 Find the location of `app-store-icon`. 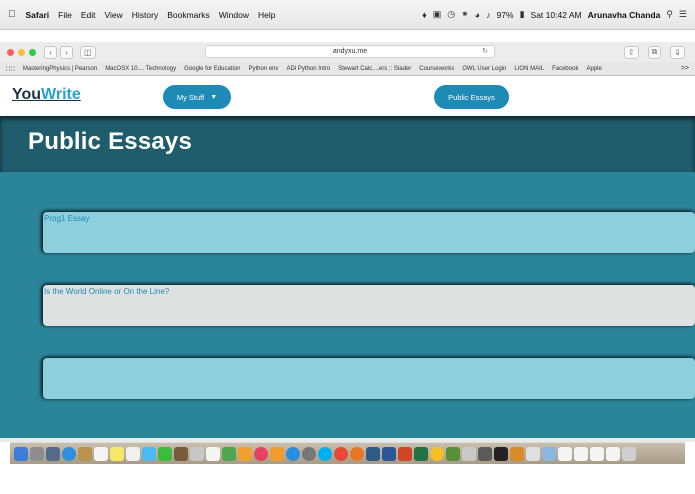

app-store-icon is located at coordinates (293, 453).